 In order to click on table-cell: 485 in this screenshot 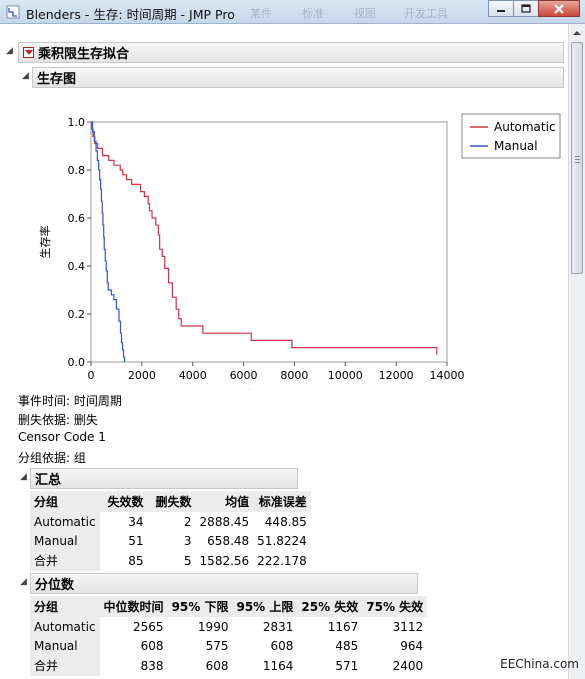, I will do `click(347, 645)`.